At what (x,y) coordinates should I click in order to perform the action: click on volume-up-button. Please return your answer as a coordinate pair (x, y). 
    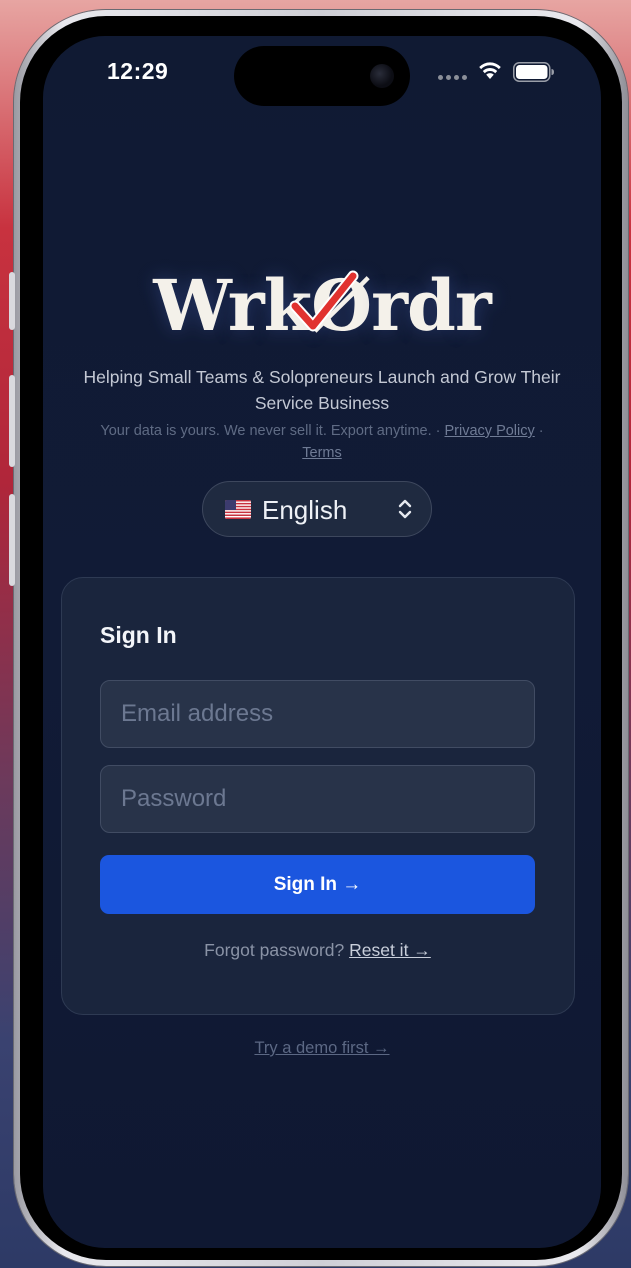
    Looking at the image, I should click on (12, 421).